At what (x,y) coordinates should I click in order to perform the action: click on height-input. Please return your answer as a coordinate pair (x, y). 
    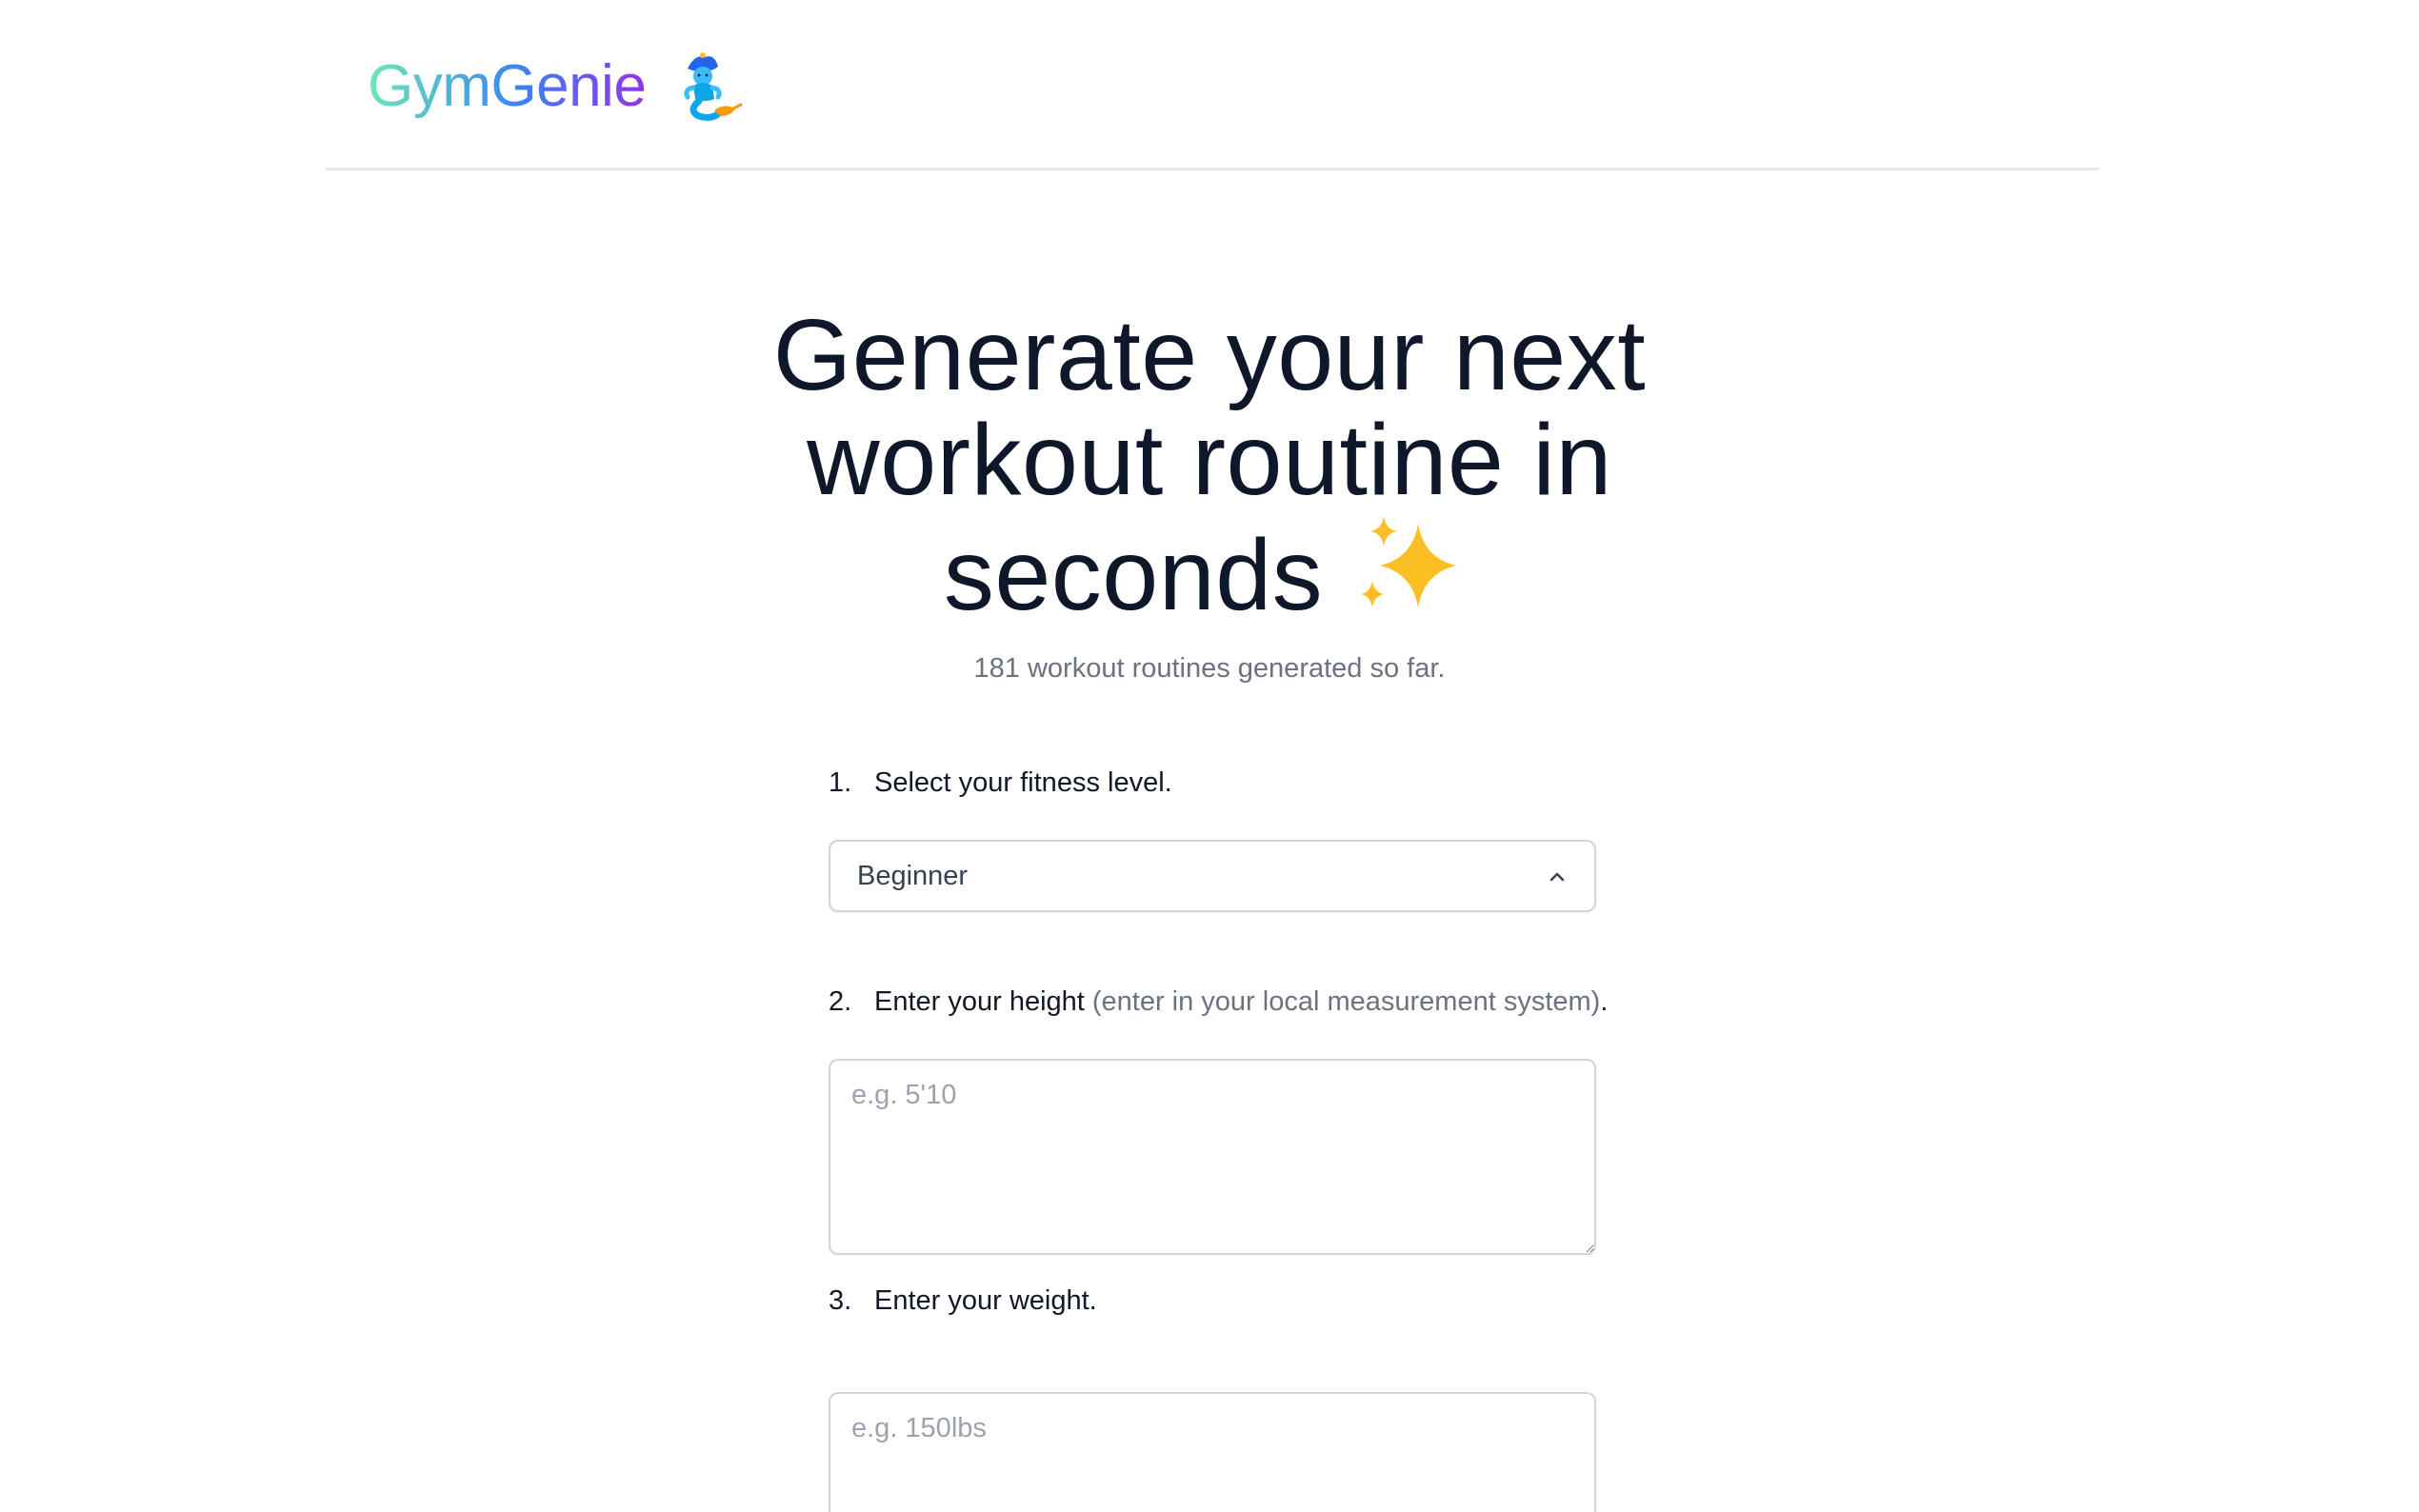
    Looking at the image, I should click on (1212, 1157).